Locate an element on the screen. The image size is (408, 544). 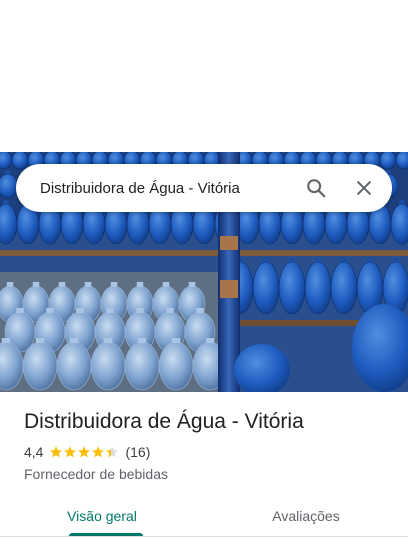
tab-bar: Visão geral Avaliações is located at coordinates (204, 516).